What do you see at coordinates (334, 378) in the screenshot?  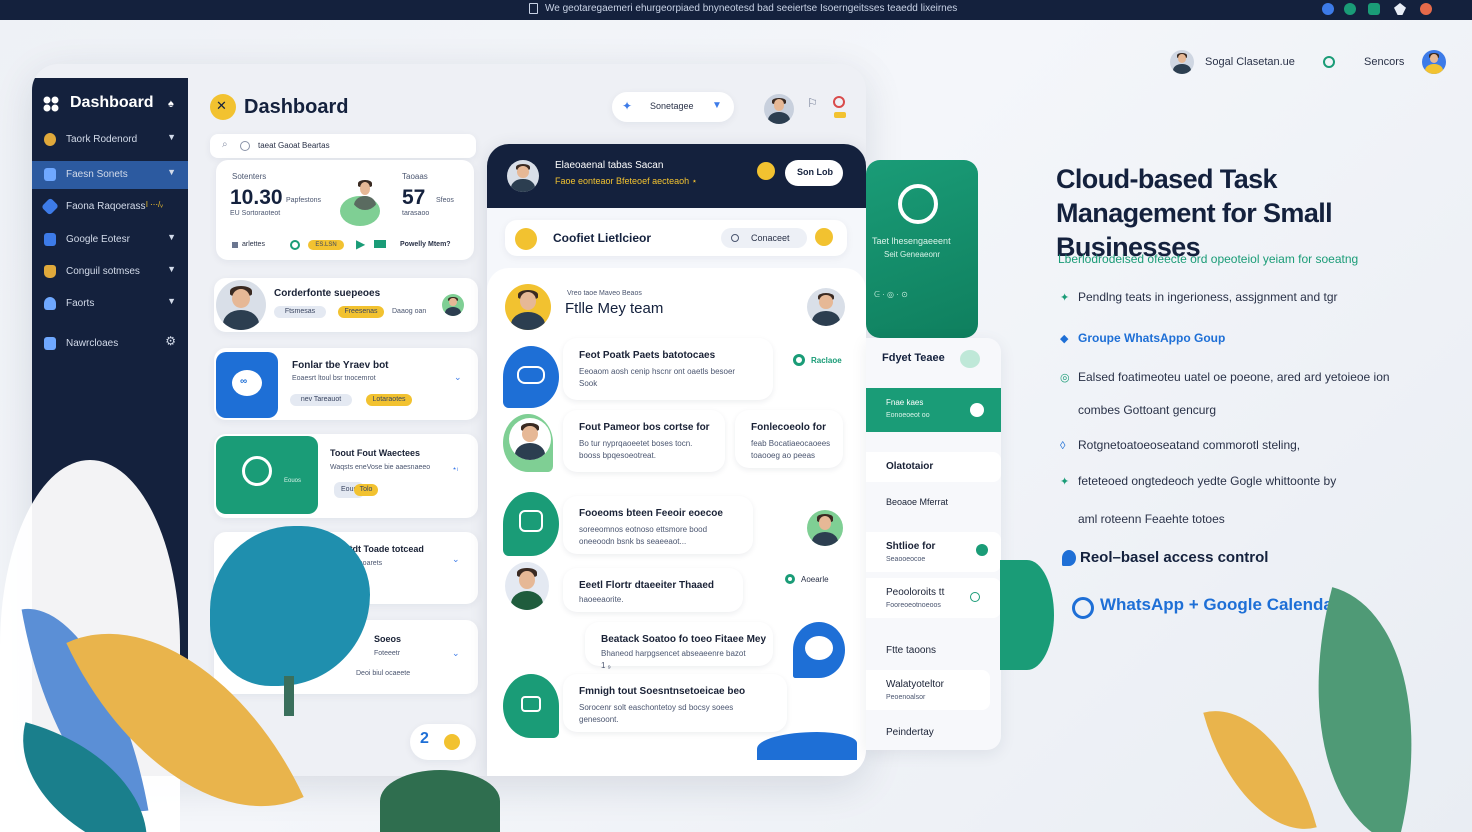 I see `card-sub: Eoaesrt ltoul bsr tnocemrot` at bounding box center [334, 378].